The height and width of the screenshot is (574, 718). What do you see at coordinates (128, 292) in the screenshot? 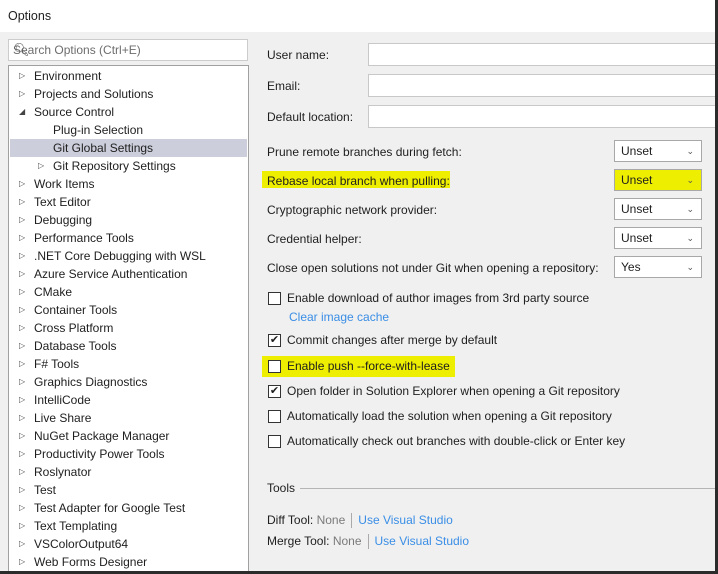
I see `tree-item: ▷ CMake` at bounding box center [128, 292].